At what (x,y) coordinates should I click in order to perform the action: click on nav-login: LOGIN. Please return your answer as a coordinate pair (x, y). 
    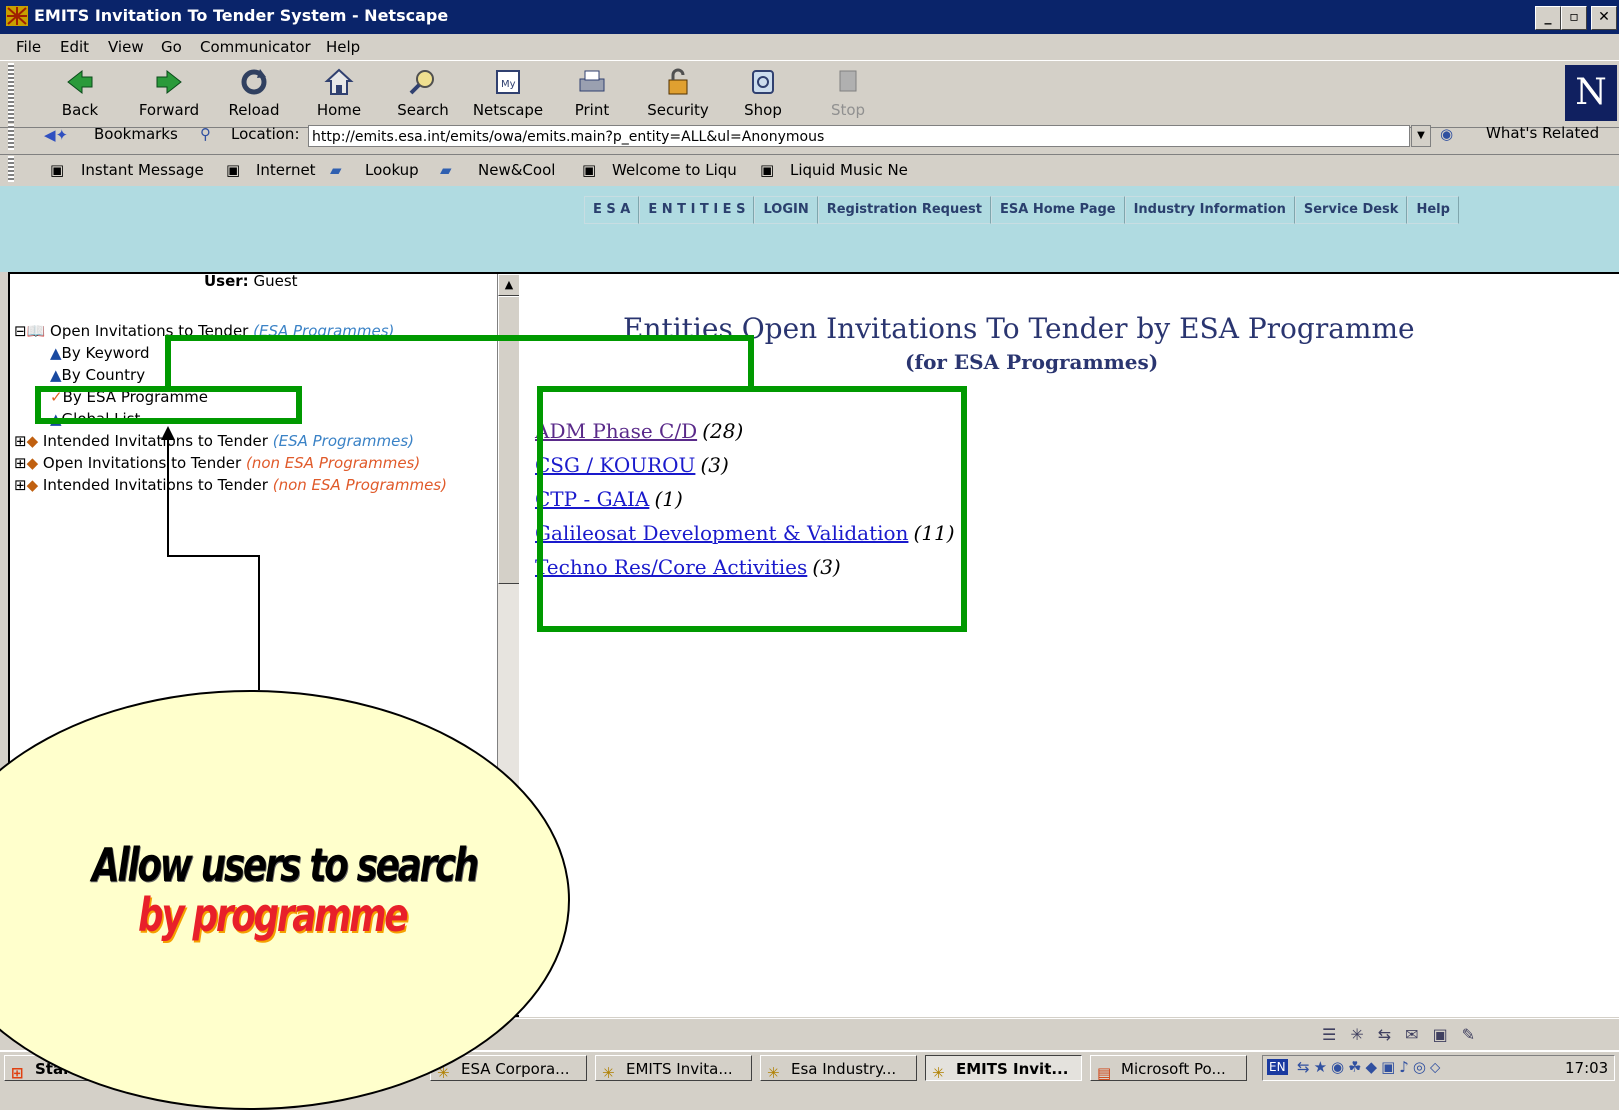
    Looking at the image, I should click on (786, 210).